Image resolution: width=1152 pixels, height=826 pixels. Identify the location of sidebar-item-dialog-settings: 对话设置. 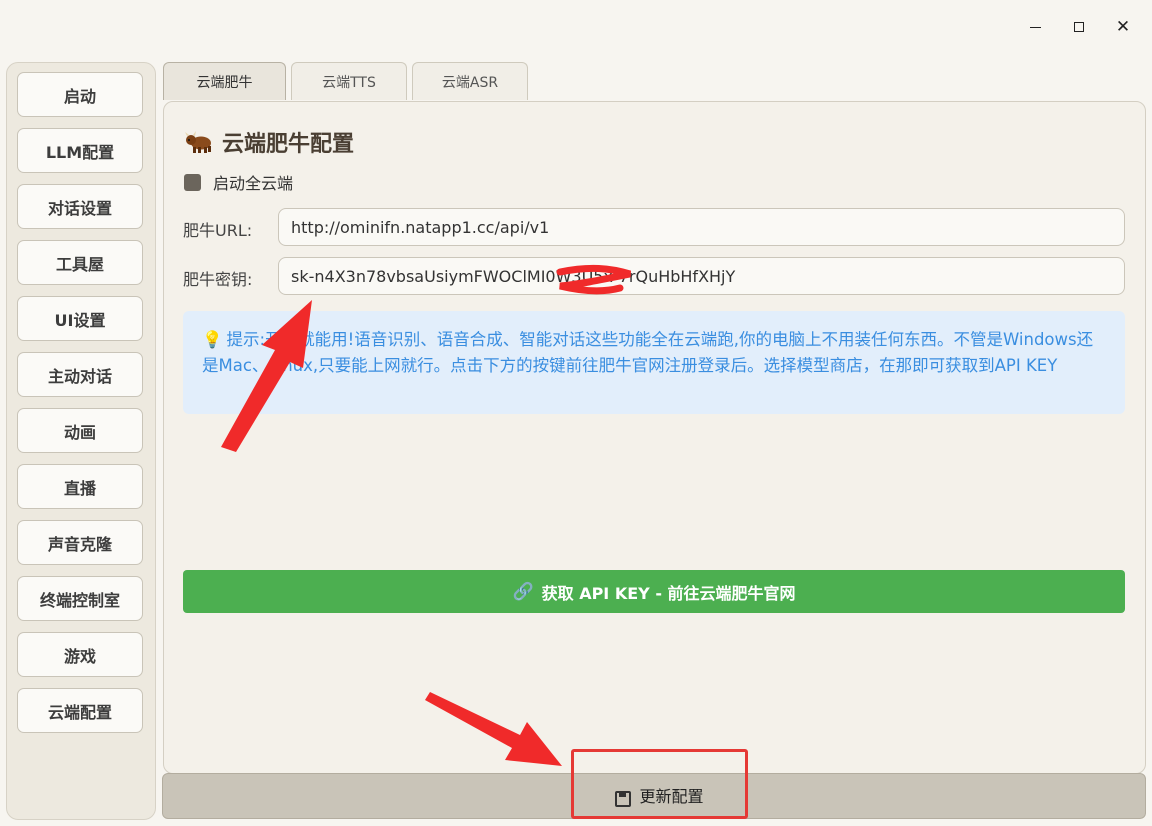
(80, 206).